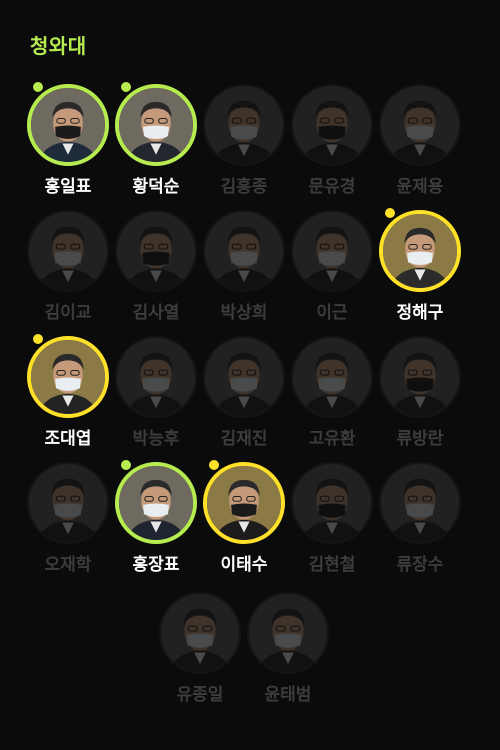 This screenshot has width=500, height=750. What do you see at coordinates (200, 695) in the screenshot?
I see `person-name: 유종일` at bounding box center [200, 695].